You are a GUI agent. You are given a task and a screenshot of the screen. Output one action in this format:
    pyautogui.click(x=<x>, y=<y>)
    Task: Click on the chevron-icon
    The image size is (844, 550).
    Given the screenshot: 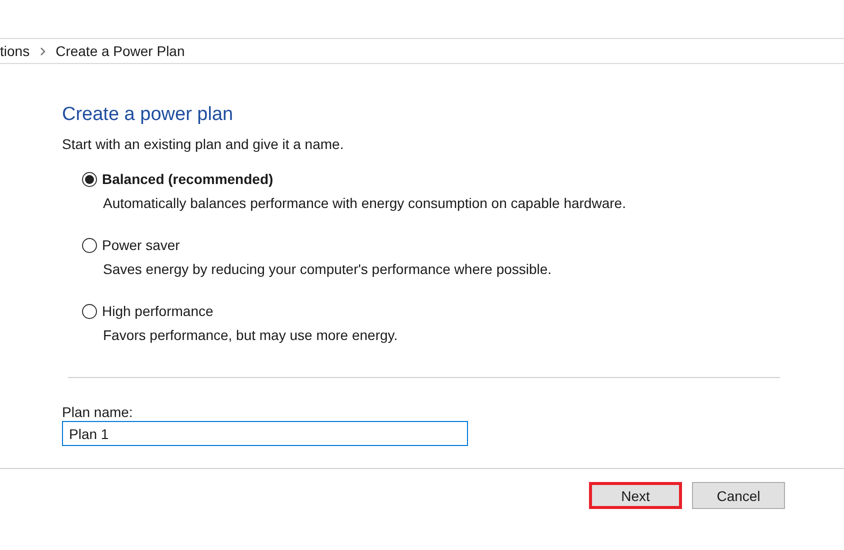 What is the action you would take?
    pyautogui.click(x=43, y=51)
    